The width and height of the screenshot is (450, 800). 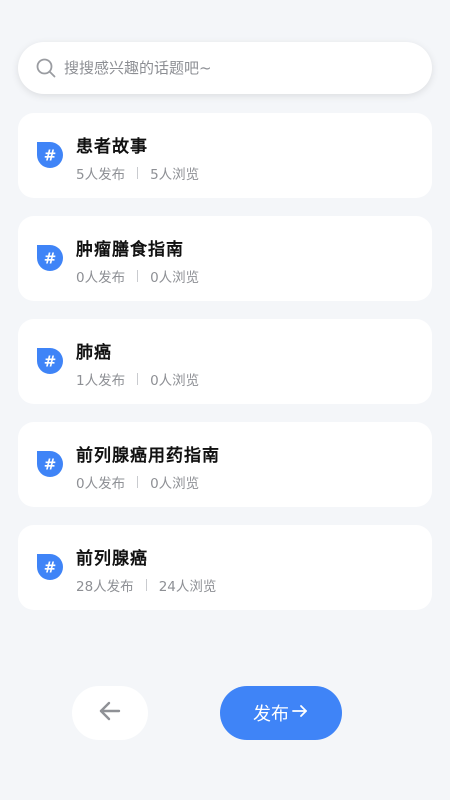 What do you see at coordinates (94, 353) in the screenshot?
I see `topic-title: 肺癌` at bounding box center [94, 353].